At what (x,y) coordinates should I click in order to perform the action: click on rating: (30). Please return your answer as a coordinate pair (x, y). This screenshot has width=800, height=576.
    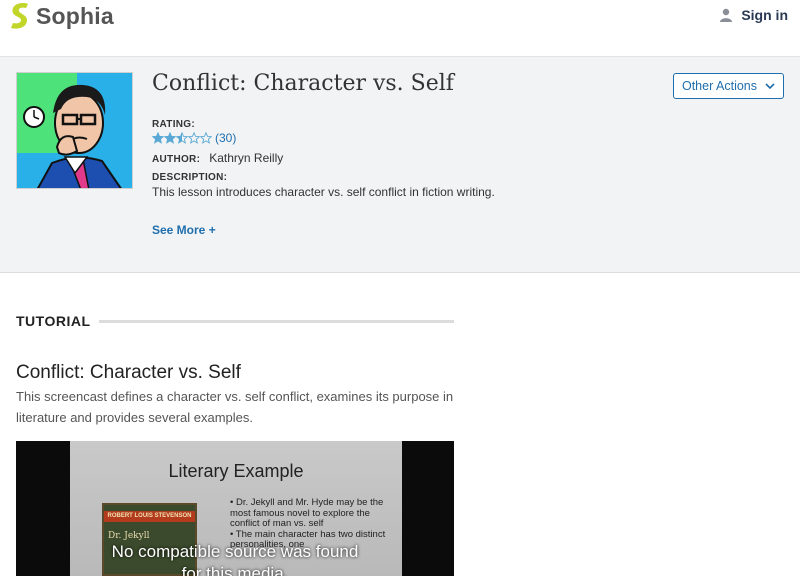
    Looking at the image, I should click on (194, 138).